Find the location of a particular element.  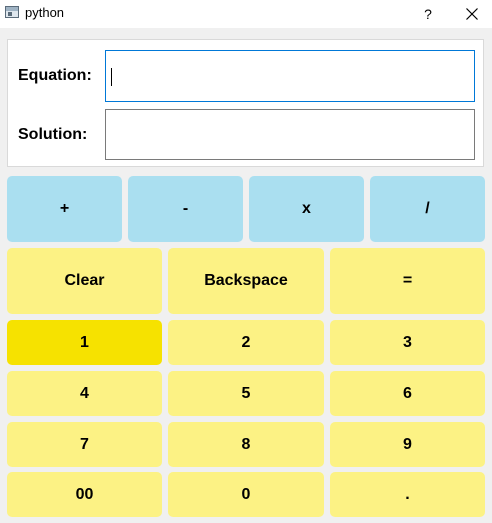

subtract-button: - is located at coordinates (185, 209).